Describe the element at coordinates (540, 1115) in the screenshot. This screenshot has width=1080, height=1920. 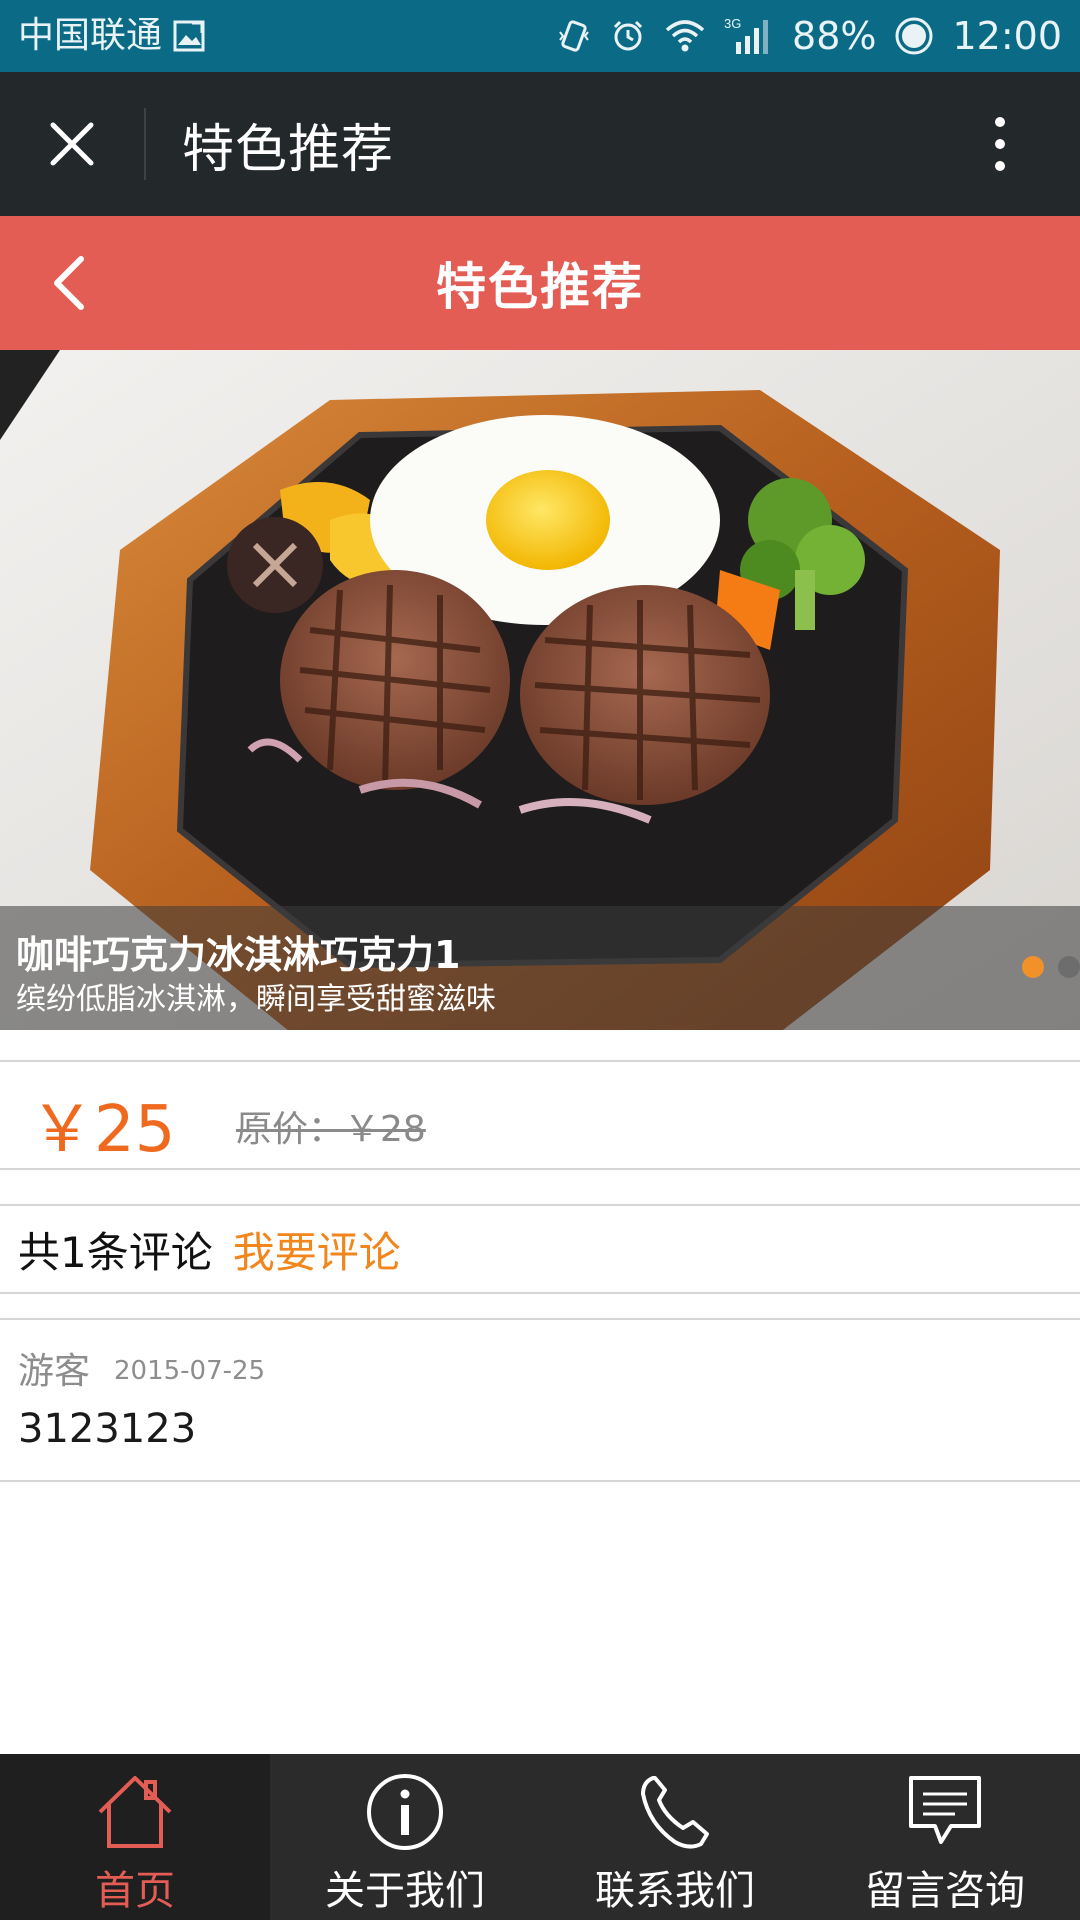
I see `price-section: ￥25 原价：￥28` at that location.